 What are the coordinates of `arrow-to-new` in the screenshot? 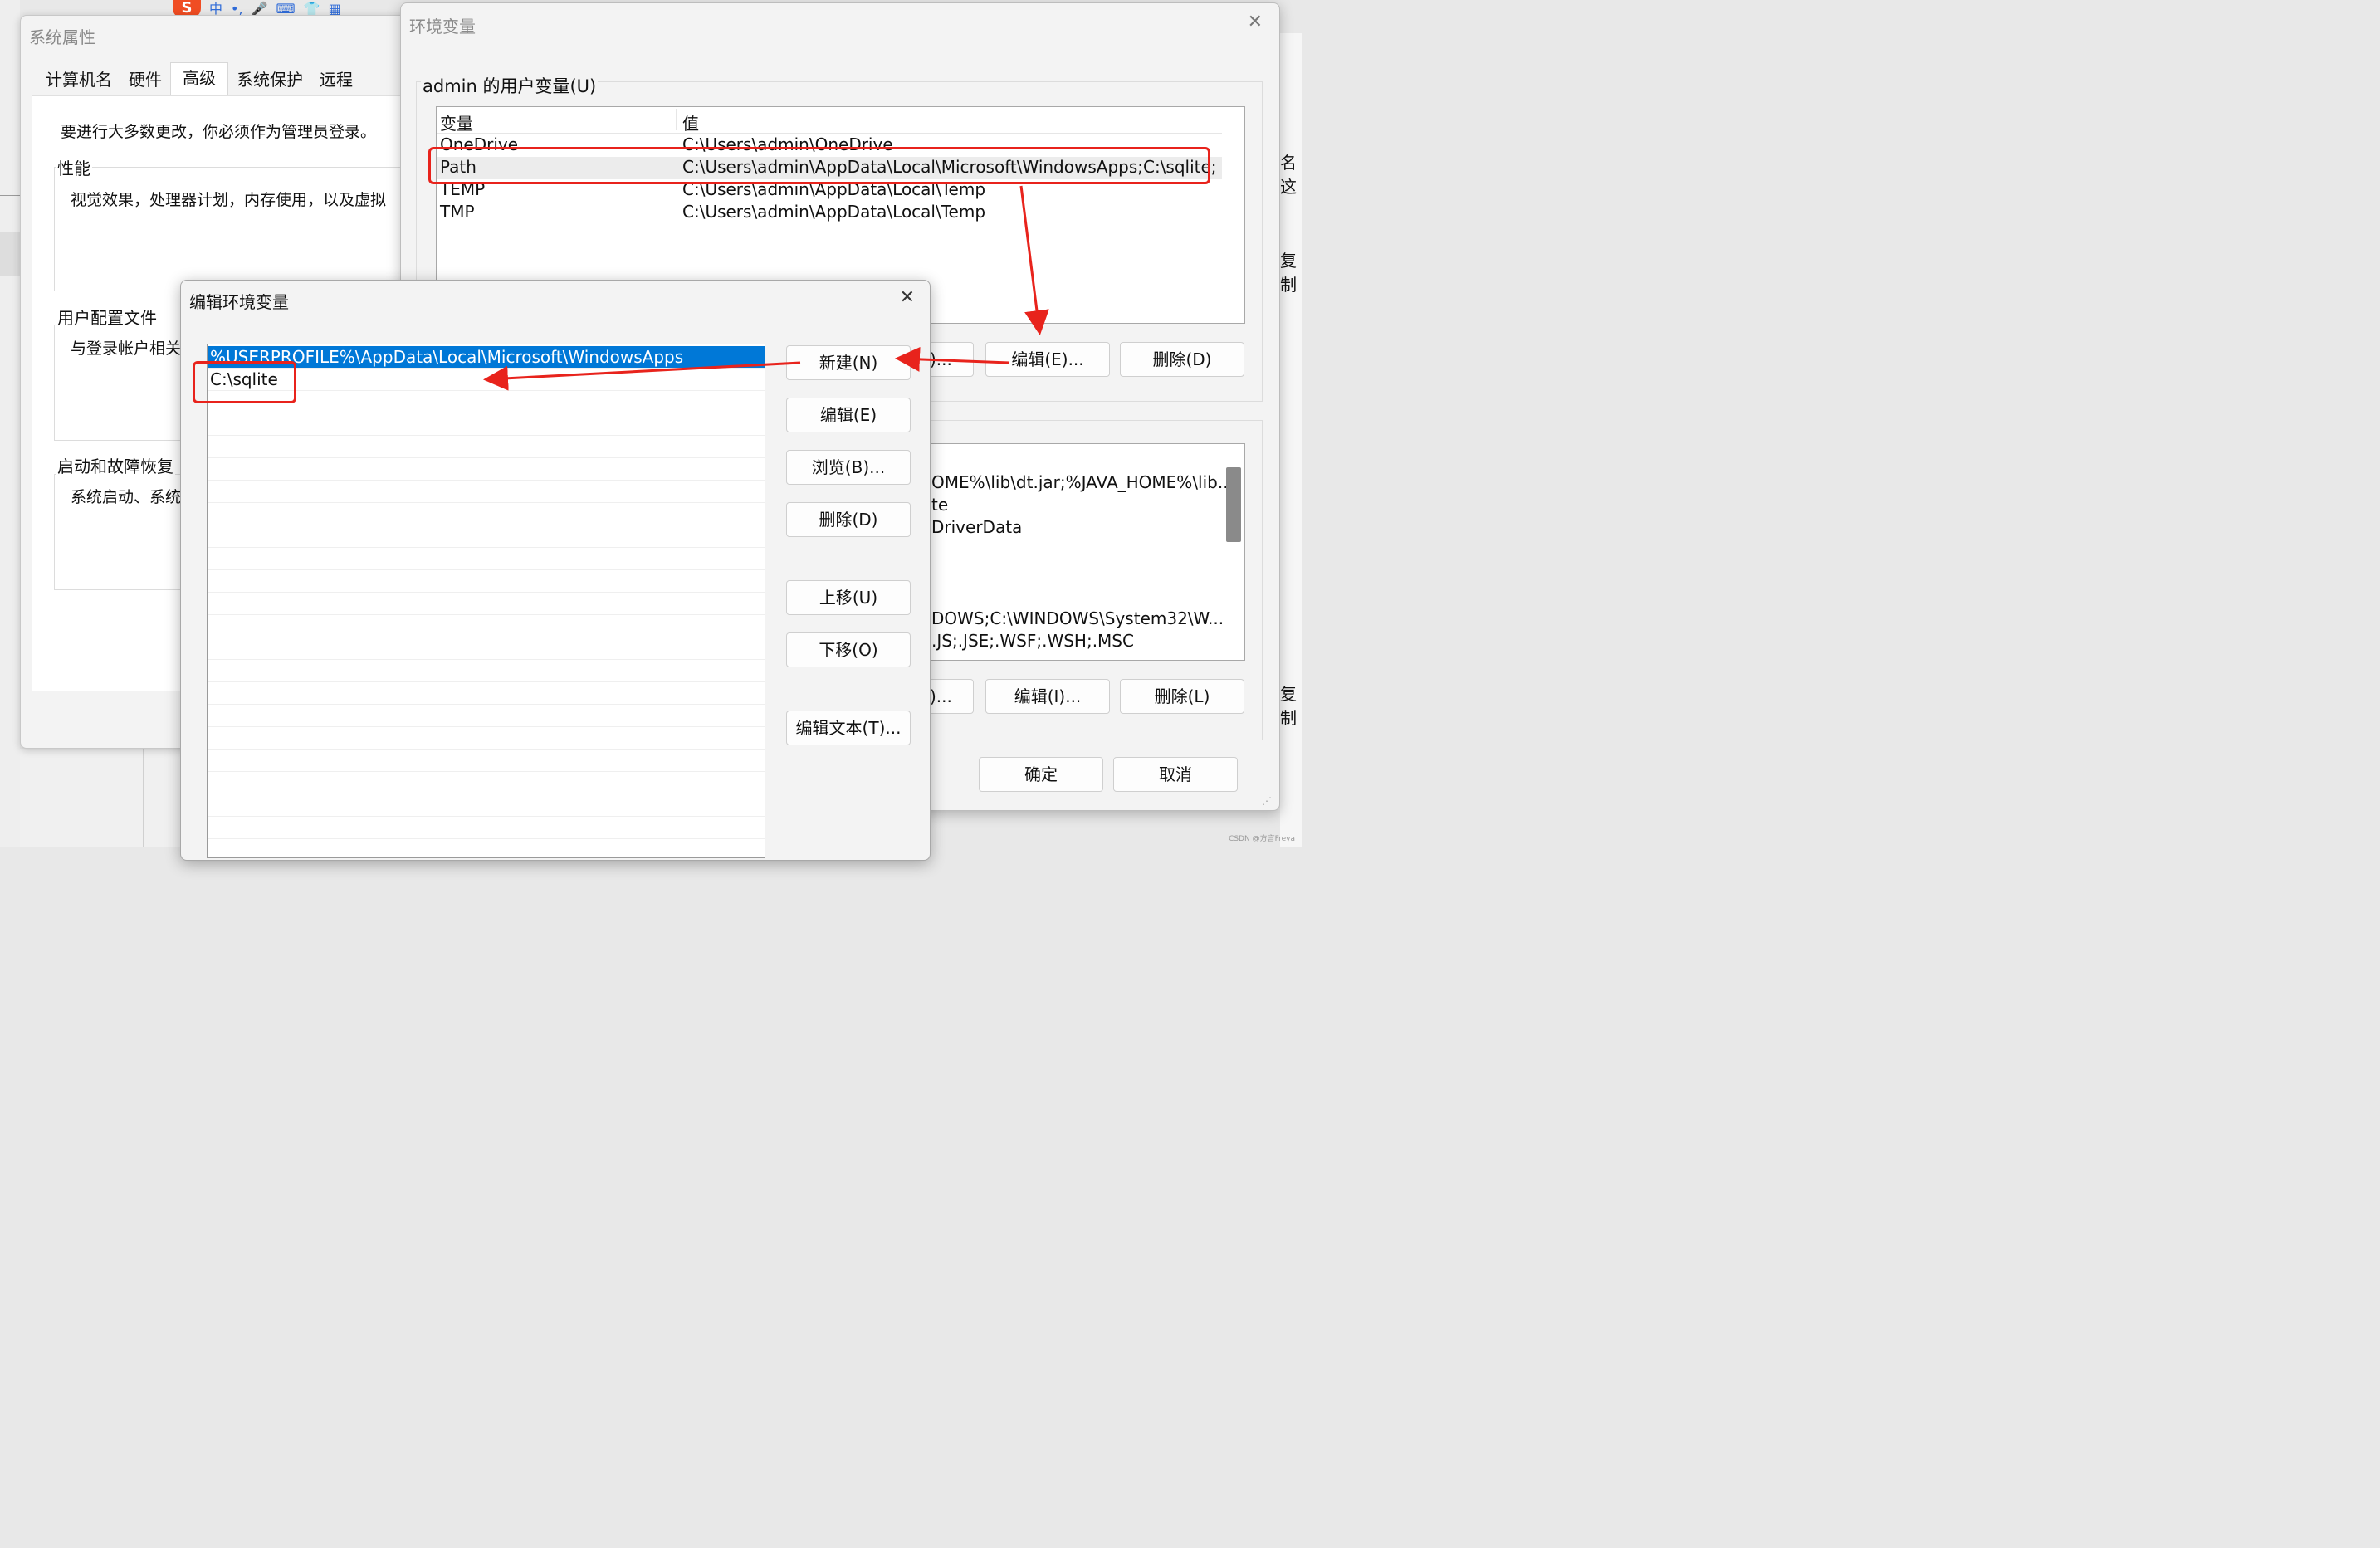 It's located at (952, 359).